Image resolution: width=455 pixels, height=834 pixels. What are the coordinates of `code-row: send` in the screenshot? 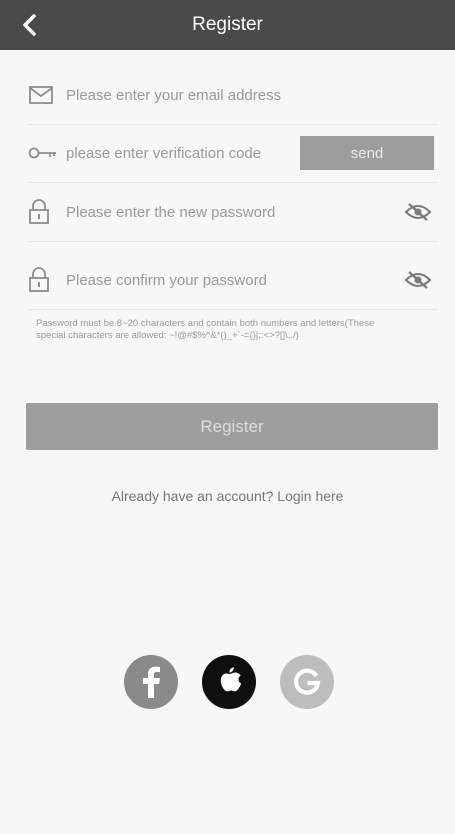 It's located at (233, 153).